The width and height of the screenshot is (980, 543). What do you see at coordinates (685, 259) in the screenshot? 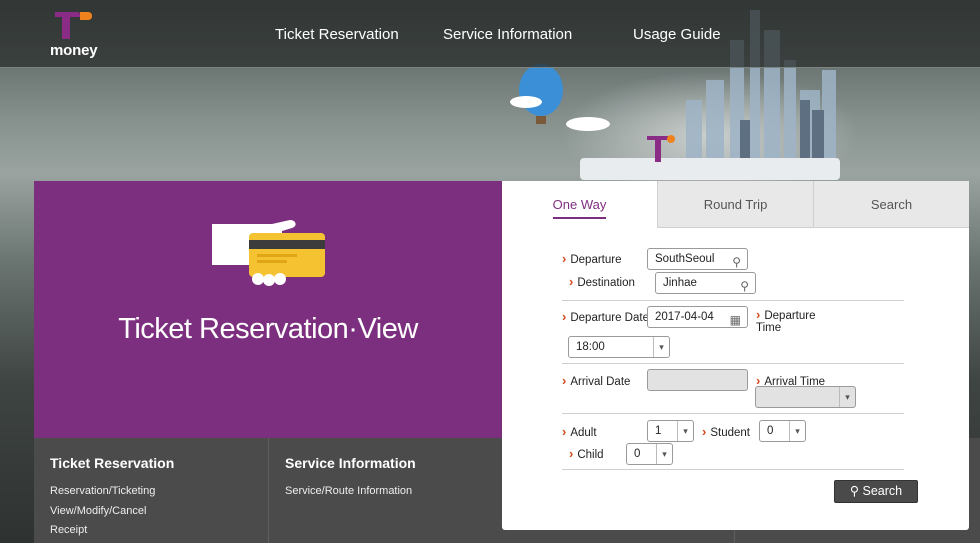
I see `departure-value: SouthSeoul` at bounding box center [685, 259].